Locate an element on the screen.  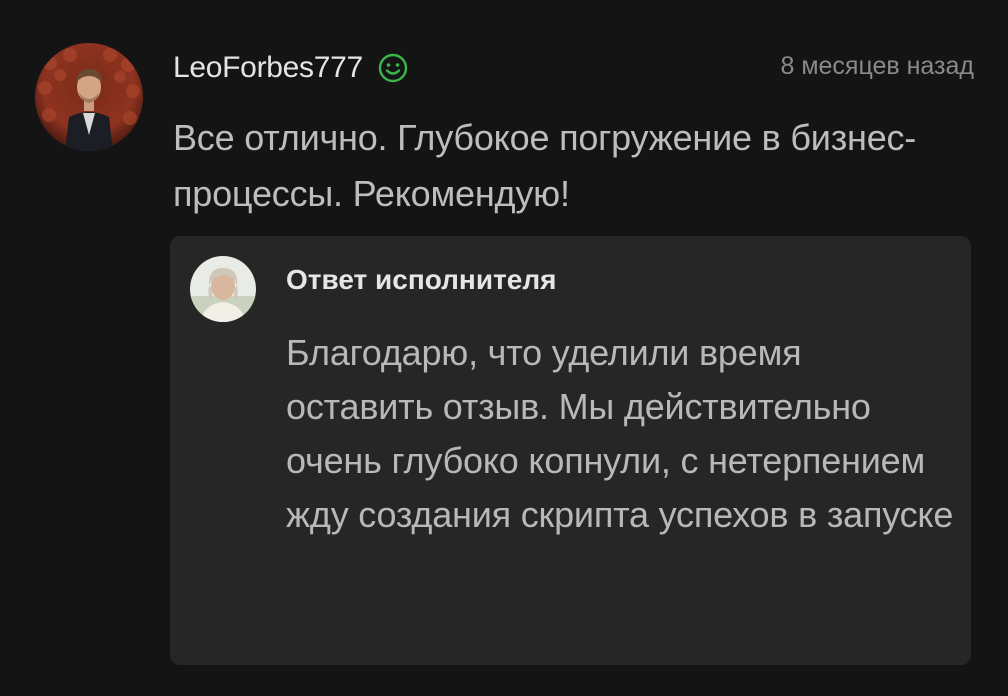
author-row: LeoForbes777 is located at coordinates (291, 68).